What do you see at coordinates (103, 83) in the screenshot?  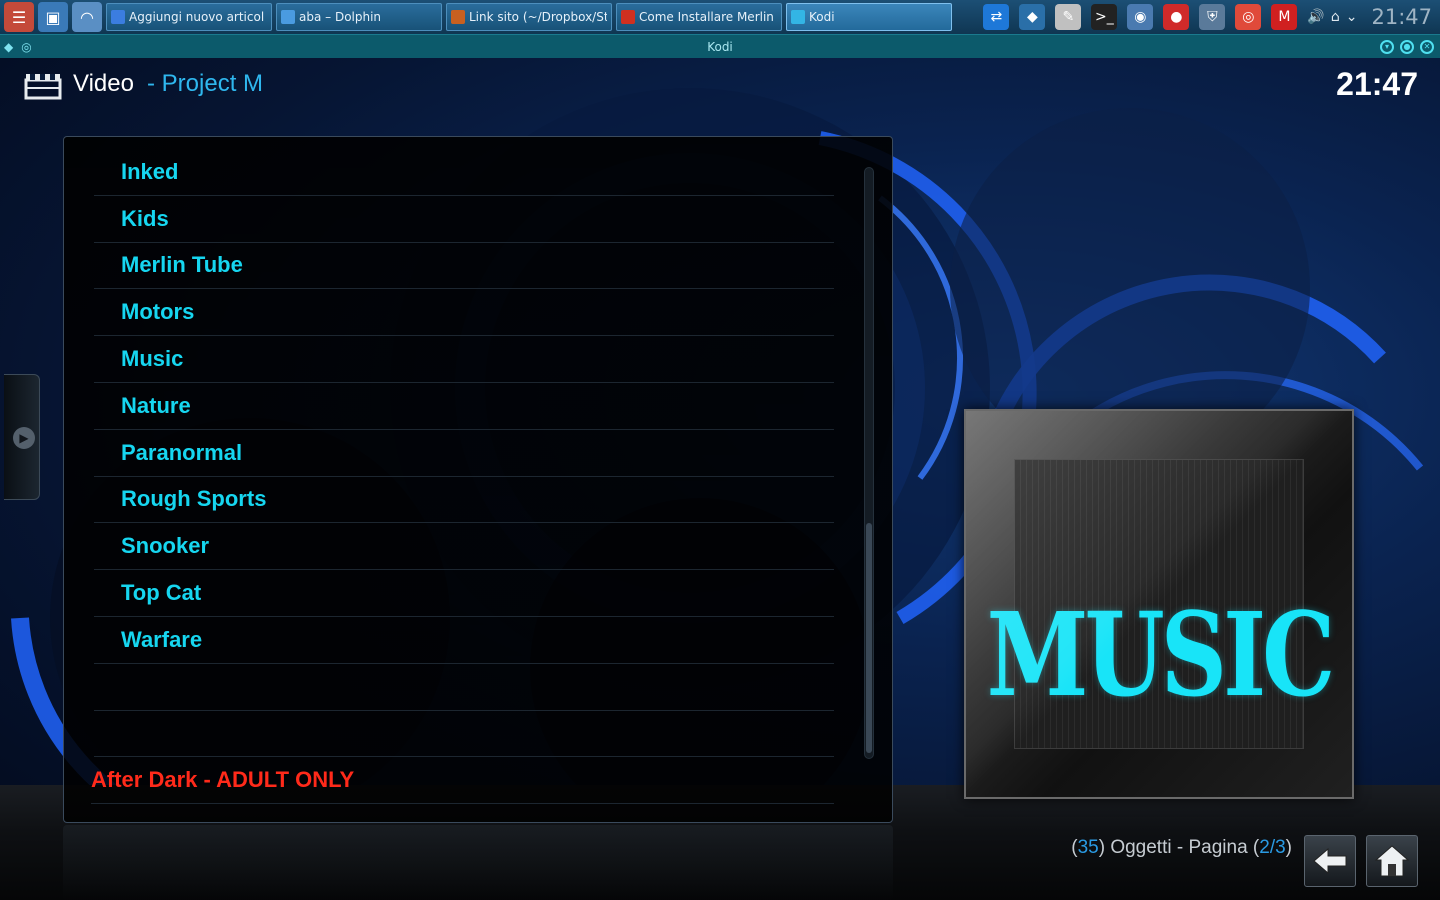 I see `section-title: Video` at bounding box center [103, 83].